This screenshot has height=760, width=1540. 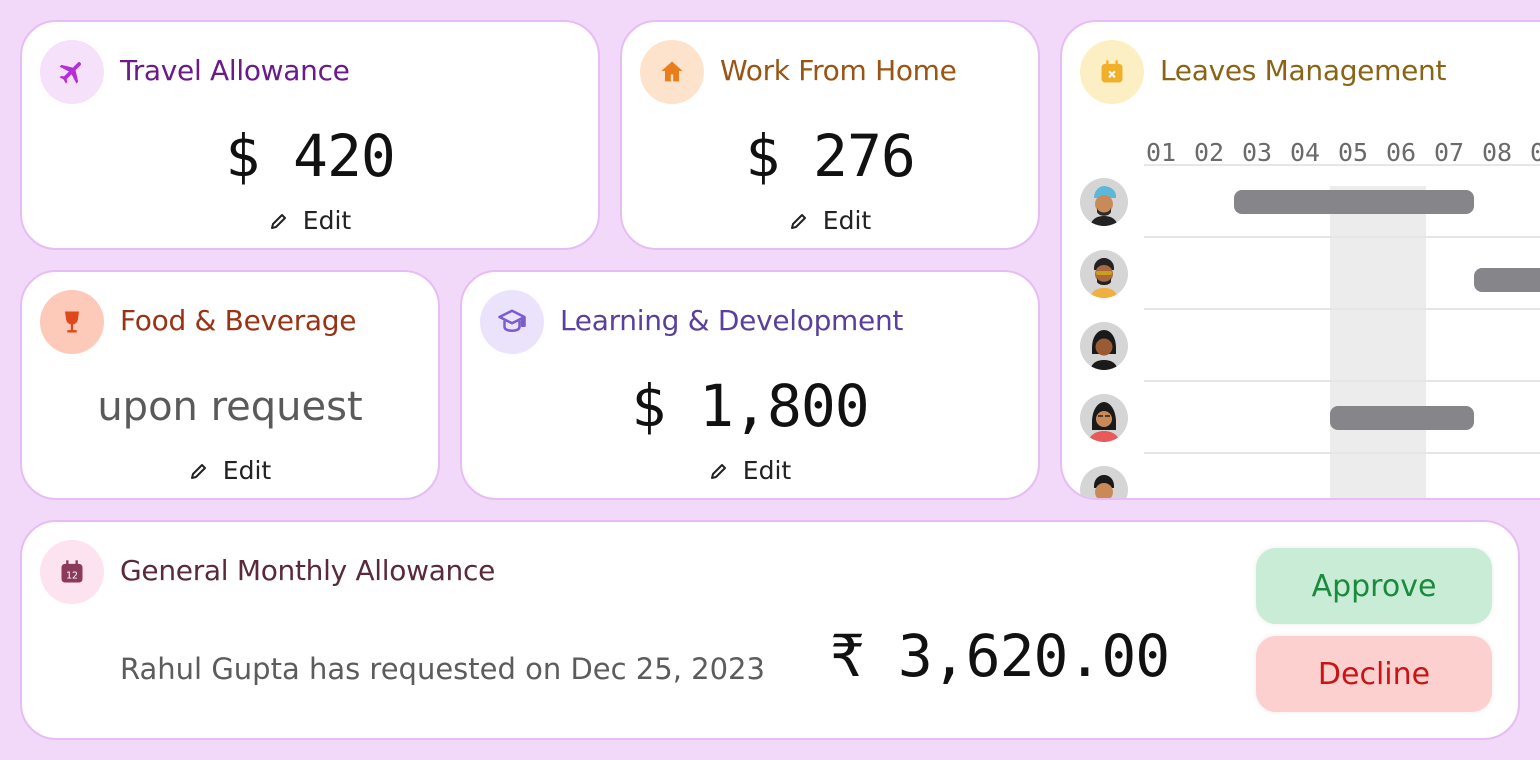 What do you see at coordinates (1353, 152) in the screenshot?
I see `day-label: 05` at bounding box center [1353, 152].